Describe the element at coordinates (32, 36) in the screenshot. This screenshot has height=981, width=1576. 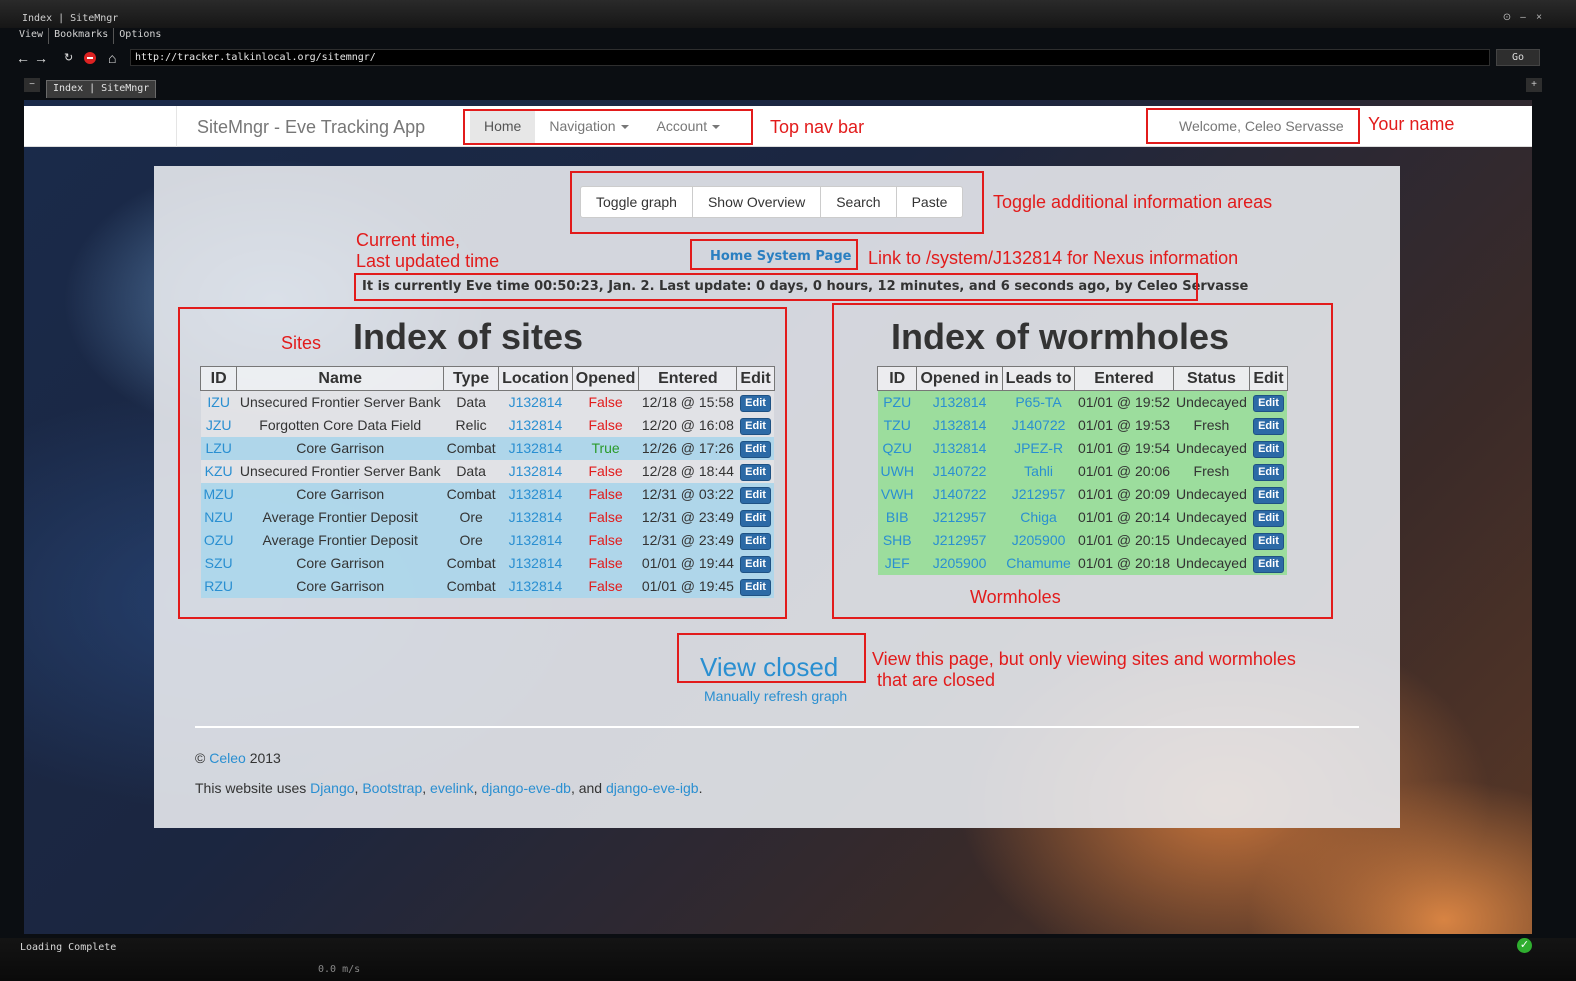
I see `menu-view: View` at that location.